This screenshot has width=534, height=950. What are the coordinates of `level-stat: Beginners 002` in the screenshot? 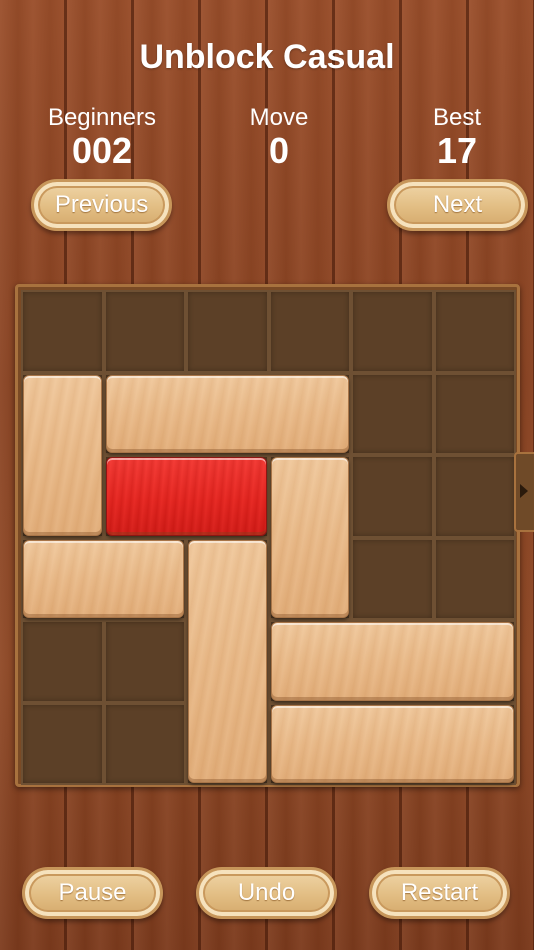 It's located at (102, 137).